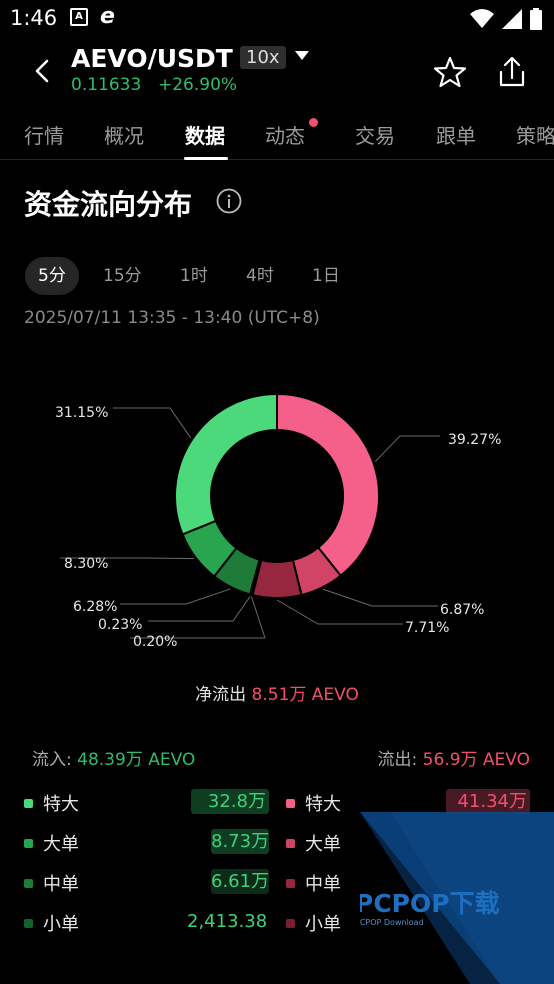 The image size is (554, 984). What do you see at coordinates (488, 801) in the screenshot?
I see `outflow-value-xl: 41.34万` at bounding box center [488, 801].